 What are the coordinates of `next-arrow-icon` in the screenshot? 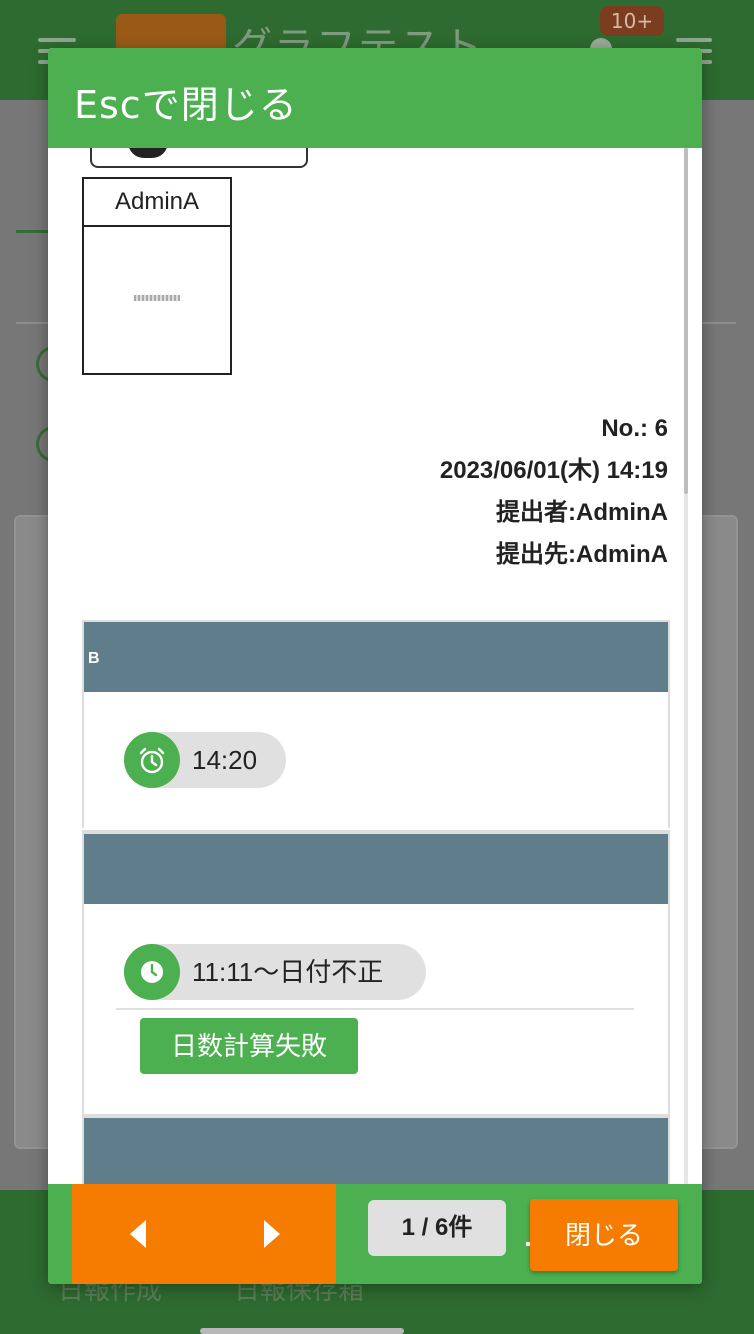 It's located at (272, 1234).